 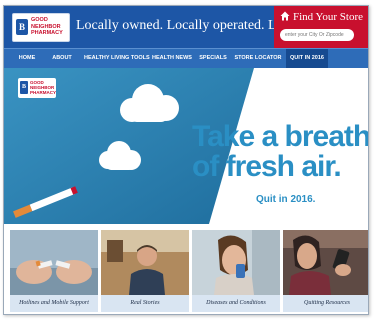 What do you see at coordinates (328, 17) in the screenshot?
I see `store-finder-title-text: Find Your Store` at bounding box center [328, 17].